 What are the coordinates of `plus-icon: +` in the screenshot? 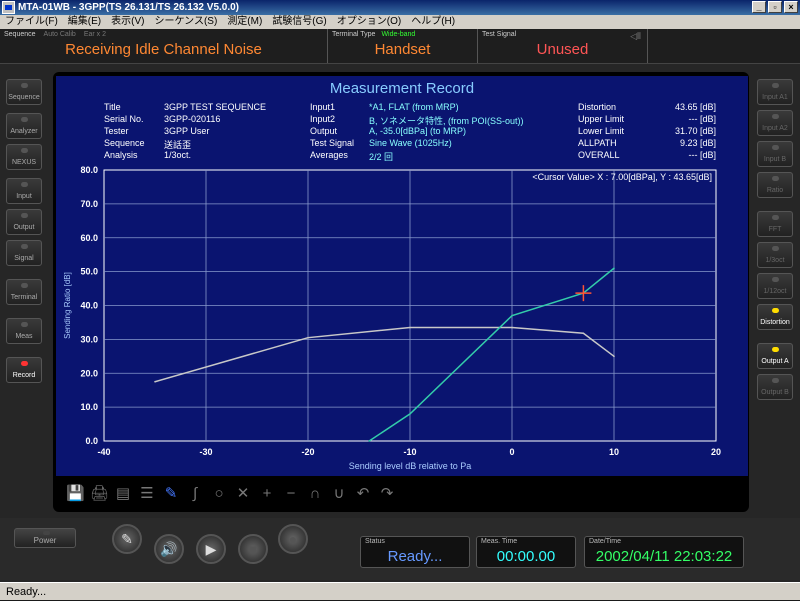 It's located at (267, 494).